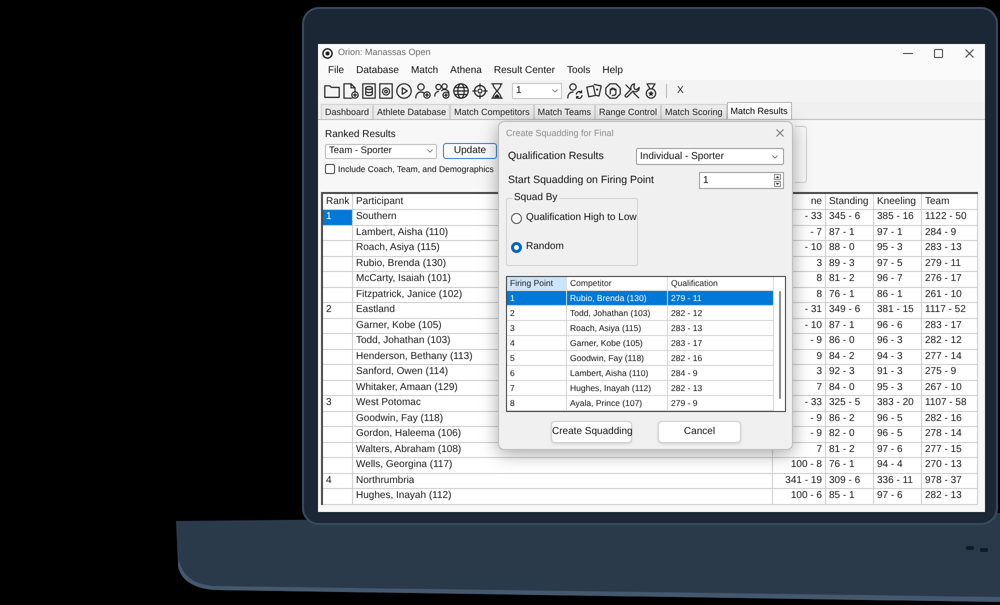  Describe the element at coordinates (801, 154) in the screenshot. I see `group-frame` at that location.